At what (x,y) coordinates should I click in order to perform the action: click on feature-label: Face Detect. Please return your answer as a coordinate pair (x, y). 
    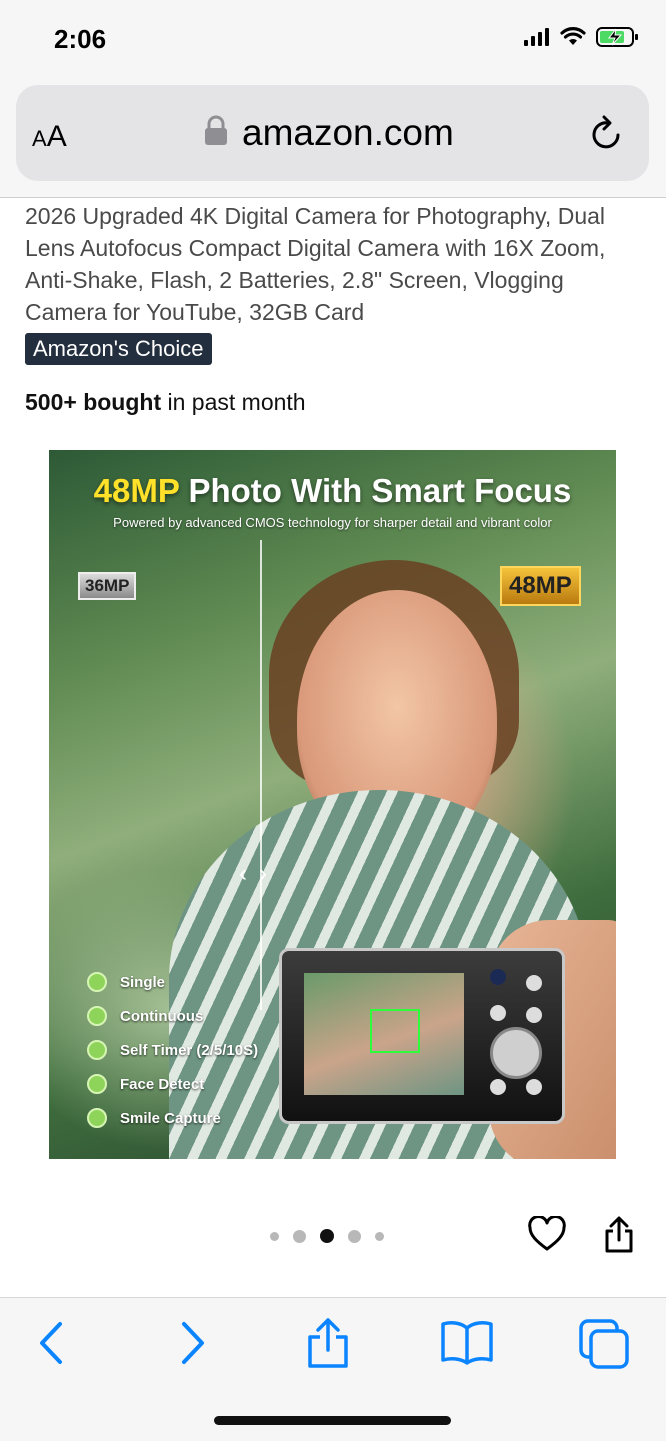
    Looking at the image, I should click on (162, 1084).